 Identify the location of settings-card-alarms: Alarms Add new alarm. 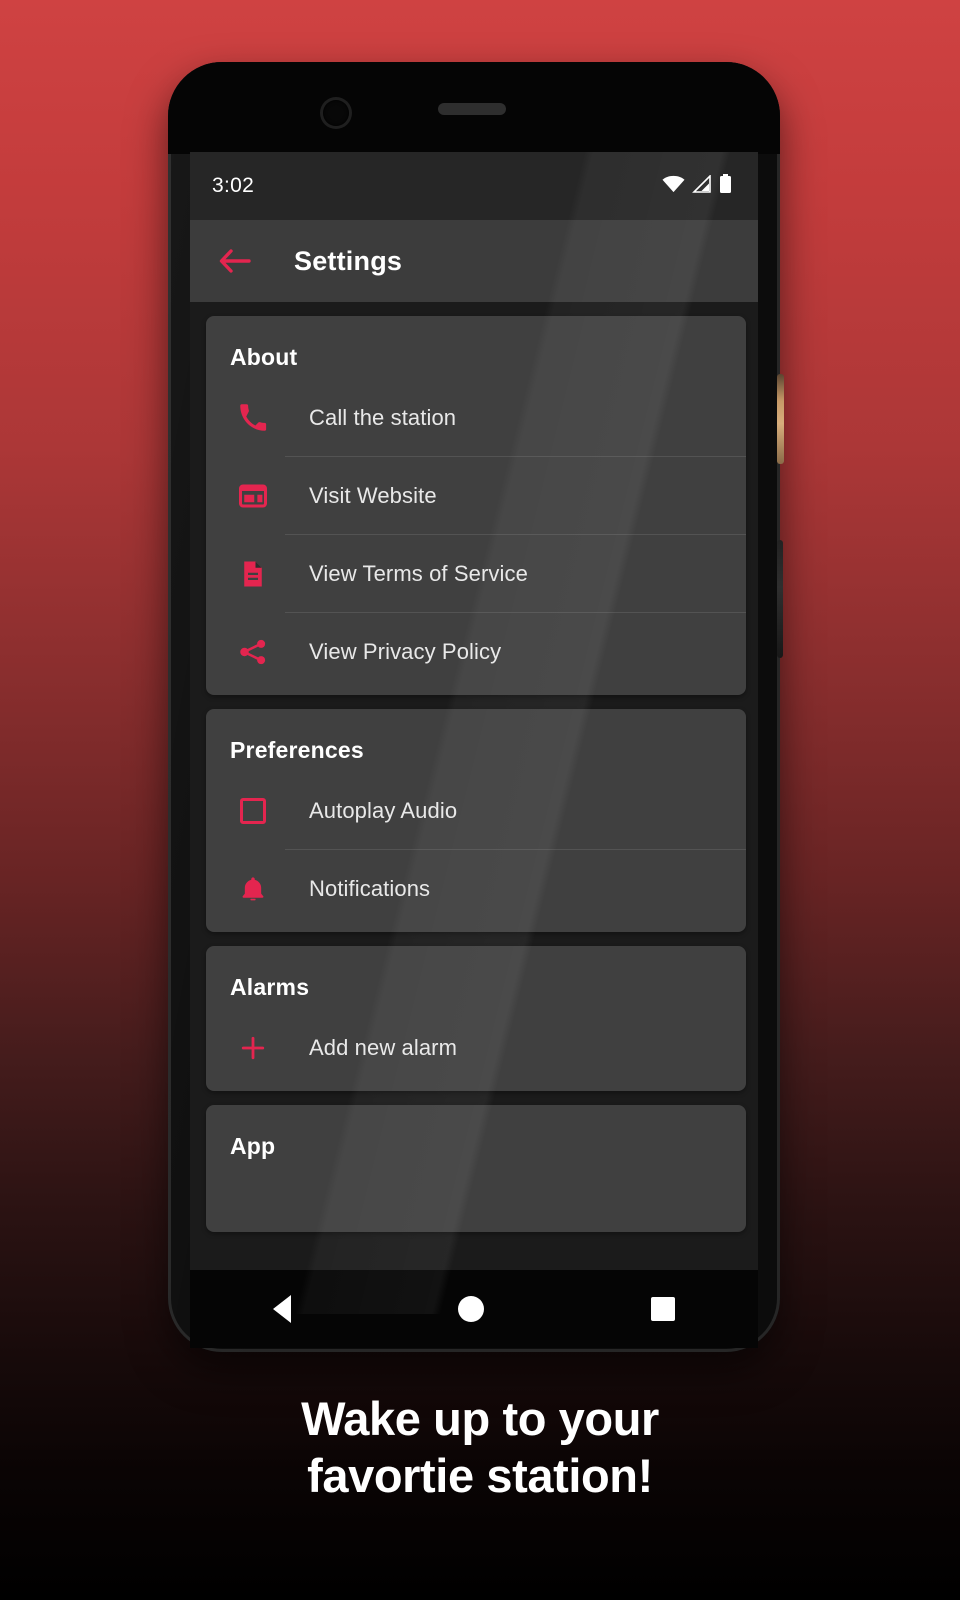
(476, 1018).